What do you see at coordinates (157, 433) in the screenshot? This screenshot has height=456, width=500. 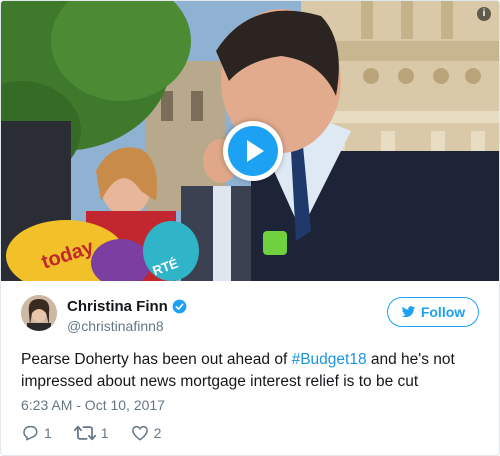 I see `like-count: 2` at bounding box center [157, 433].